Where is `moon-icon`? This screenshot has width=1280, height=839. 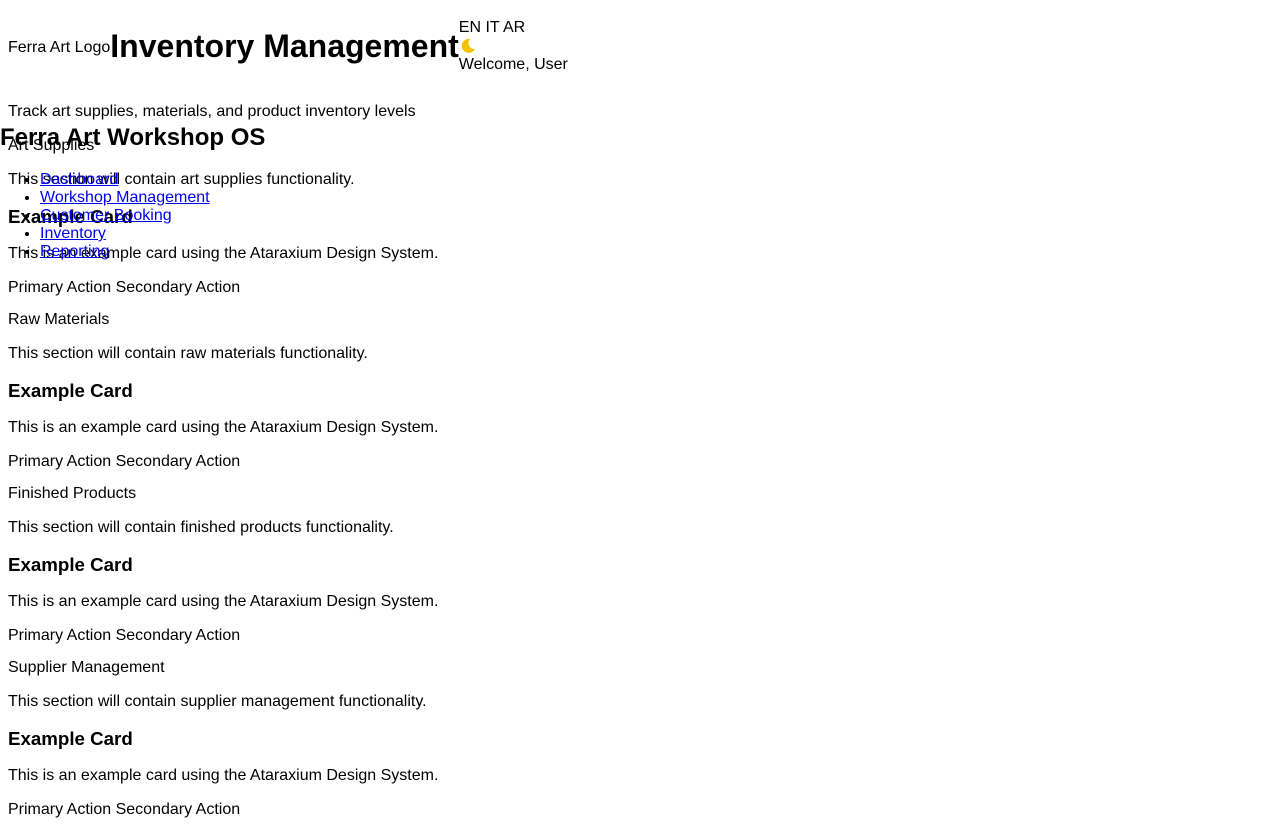 moon-icon is located at coordinates (513, 46).